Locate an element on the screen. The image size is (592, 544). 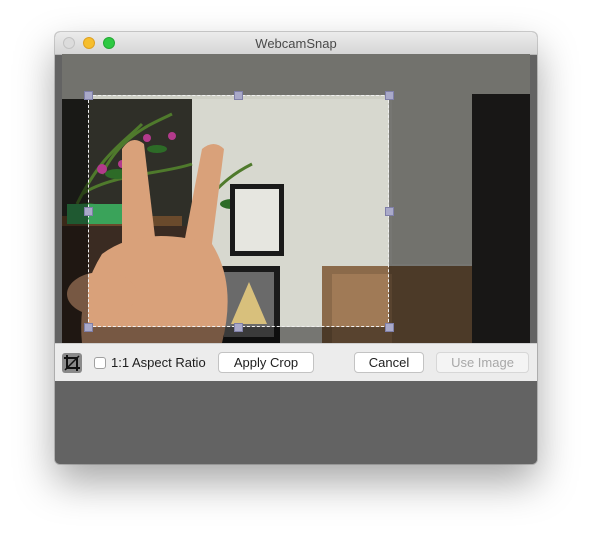
lower-panel is located at coordinates (296, 422).